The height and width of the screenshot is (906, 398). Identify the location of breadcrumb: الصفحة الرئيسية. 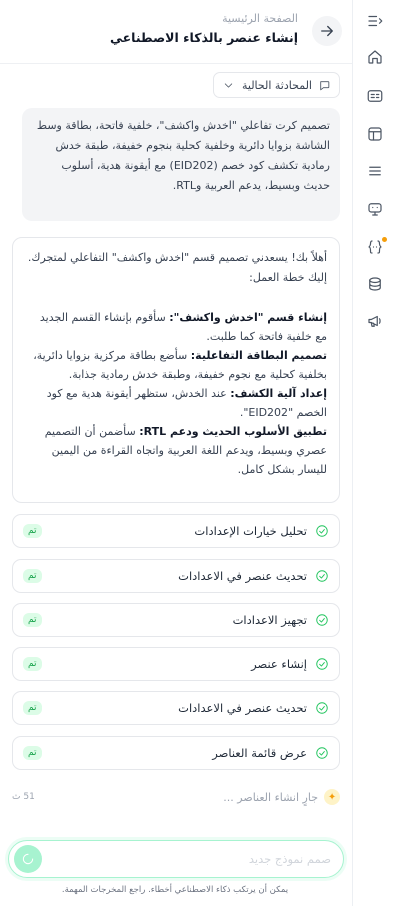
(260, 18).